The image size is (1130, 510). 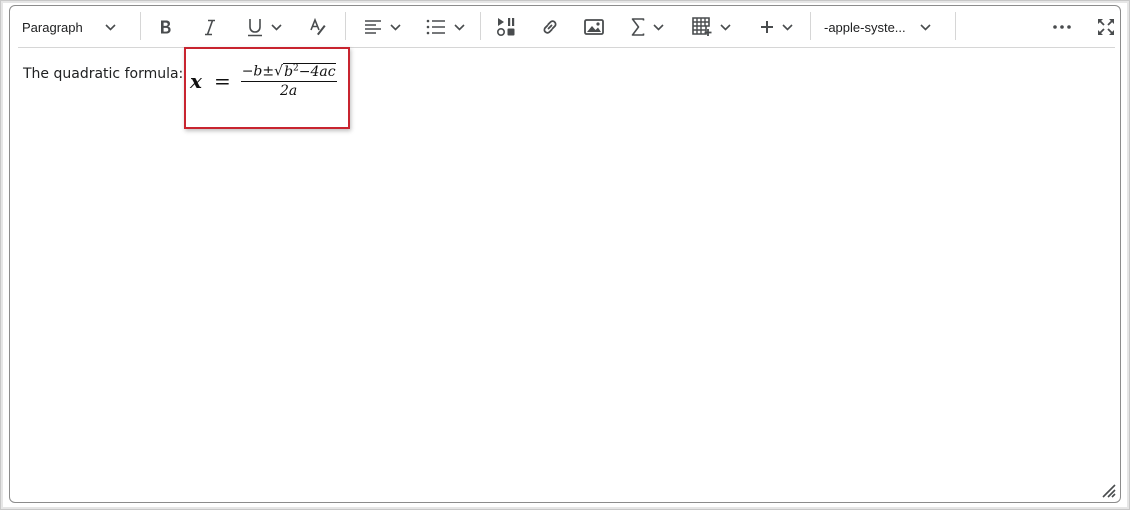 What do you see at coordinates (279, 71) in the screenshot?
I see `radical-sign: √` at bounding box center [279, 71].